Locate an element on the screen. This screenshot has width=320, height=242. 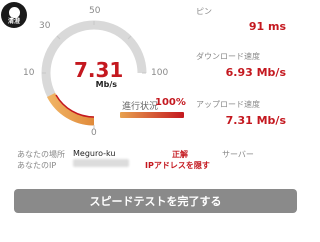
gauge-tick-label: 100 is located at coordinates (160, 73).